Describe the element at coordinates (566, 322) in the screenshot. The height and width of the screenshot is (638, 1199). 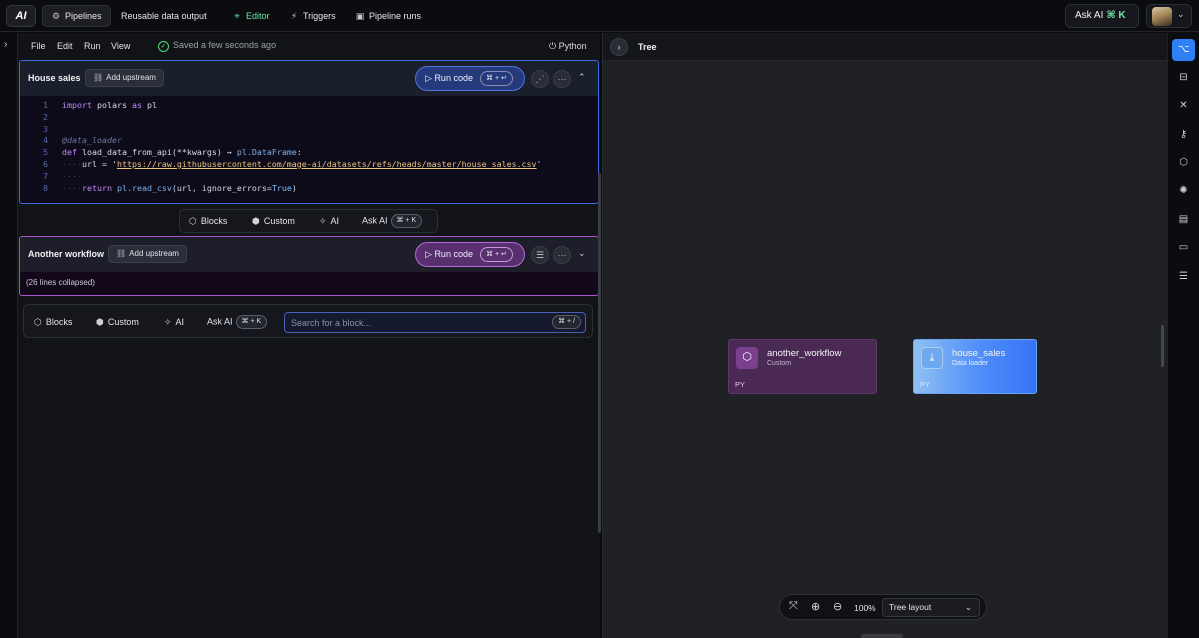
I see `search-shortcut: ⌘ + /` at that location.